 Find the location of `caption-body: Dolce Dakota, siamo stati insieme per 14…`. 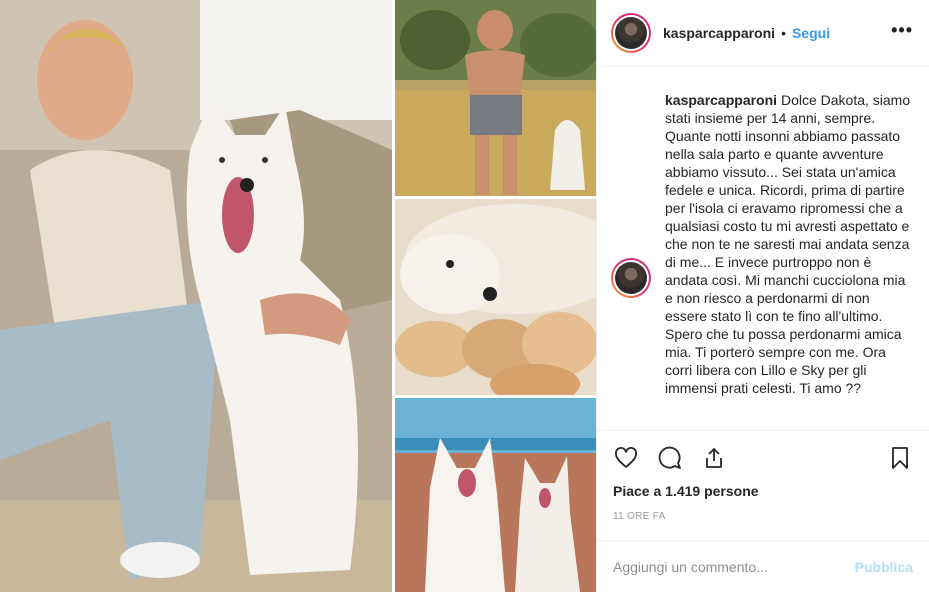

caption-body: Dolce Dakota, siamo stati insieme per 14… is located at coordinates (788, 244).